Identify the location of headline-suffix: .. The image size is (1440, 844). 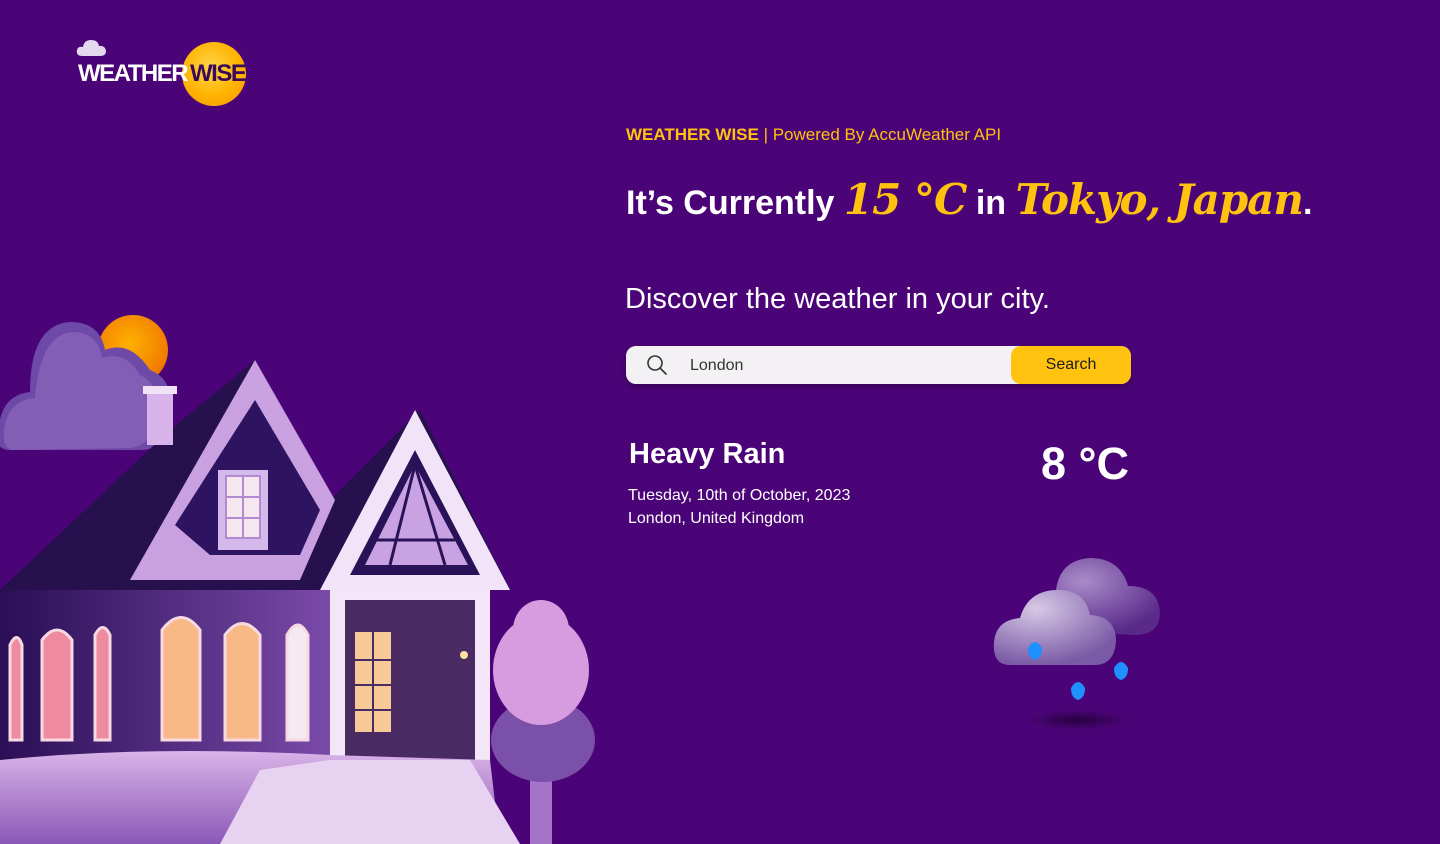
(1307, 203).